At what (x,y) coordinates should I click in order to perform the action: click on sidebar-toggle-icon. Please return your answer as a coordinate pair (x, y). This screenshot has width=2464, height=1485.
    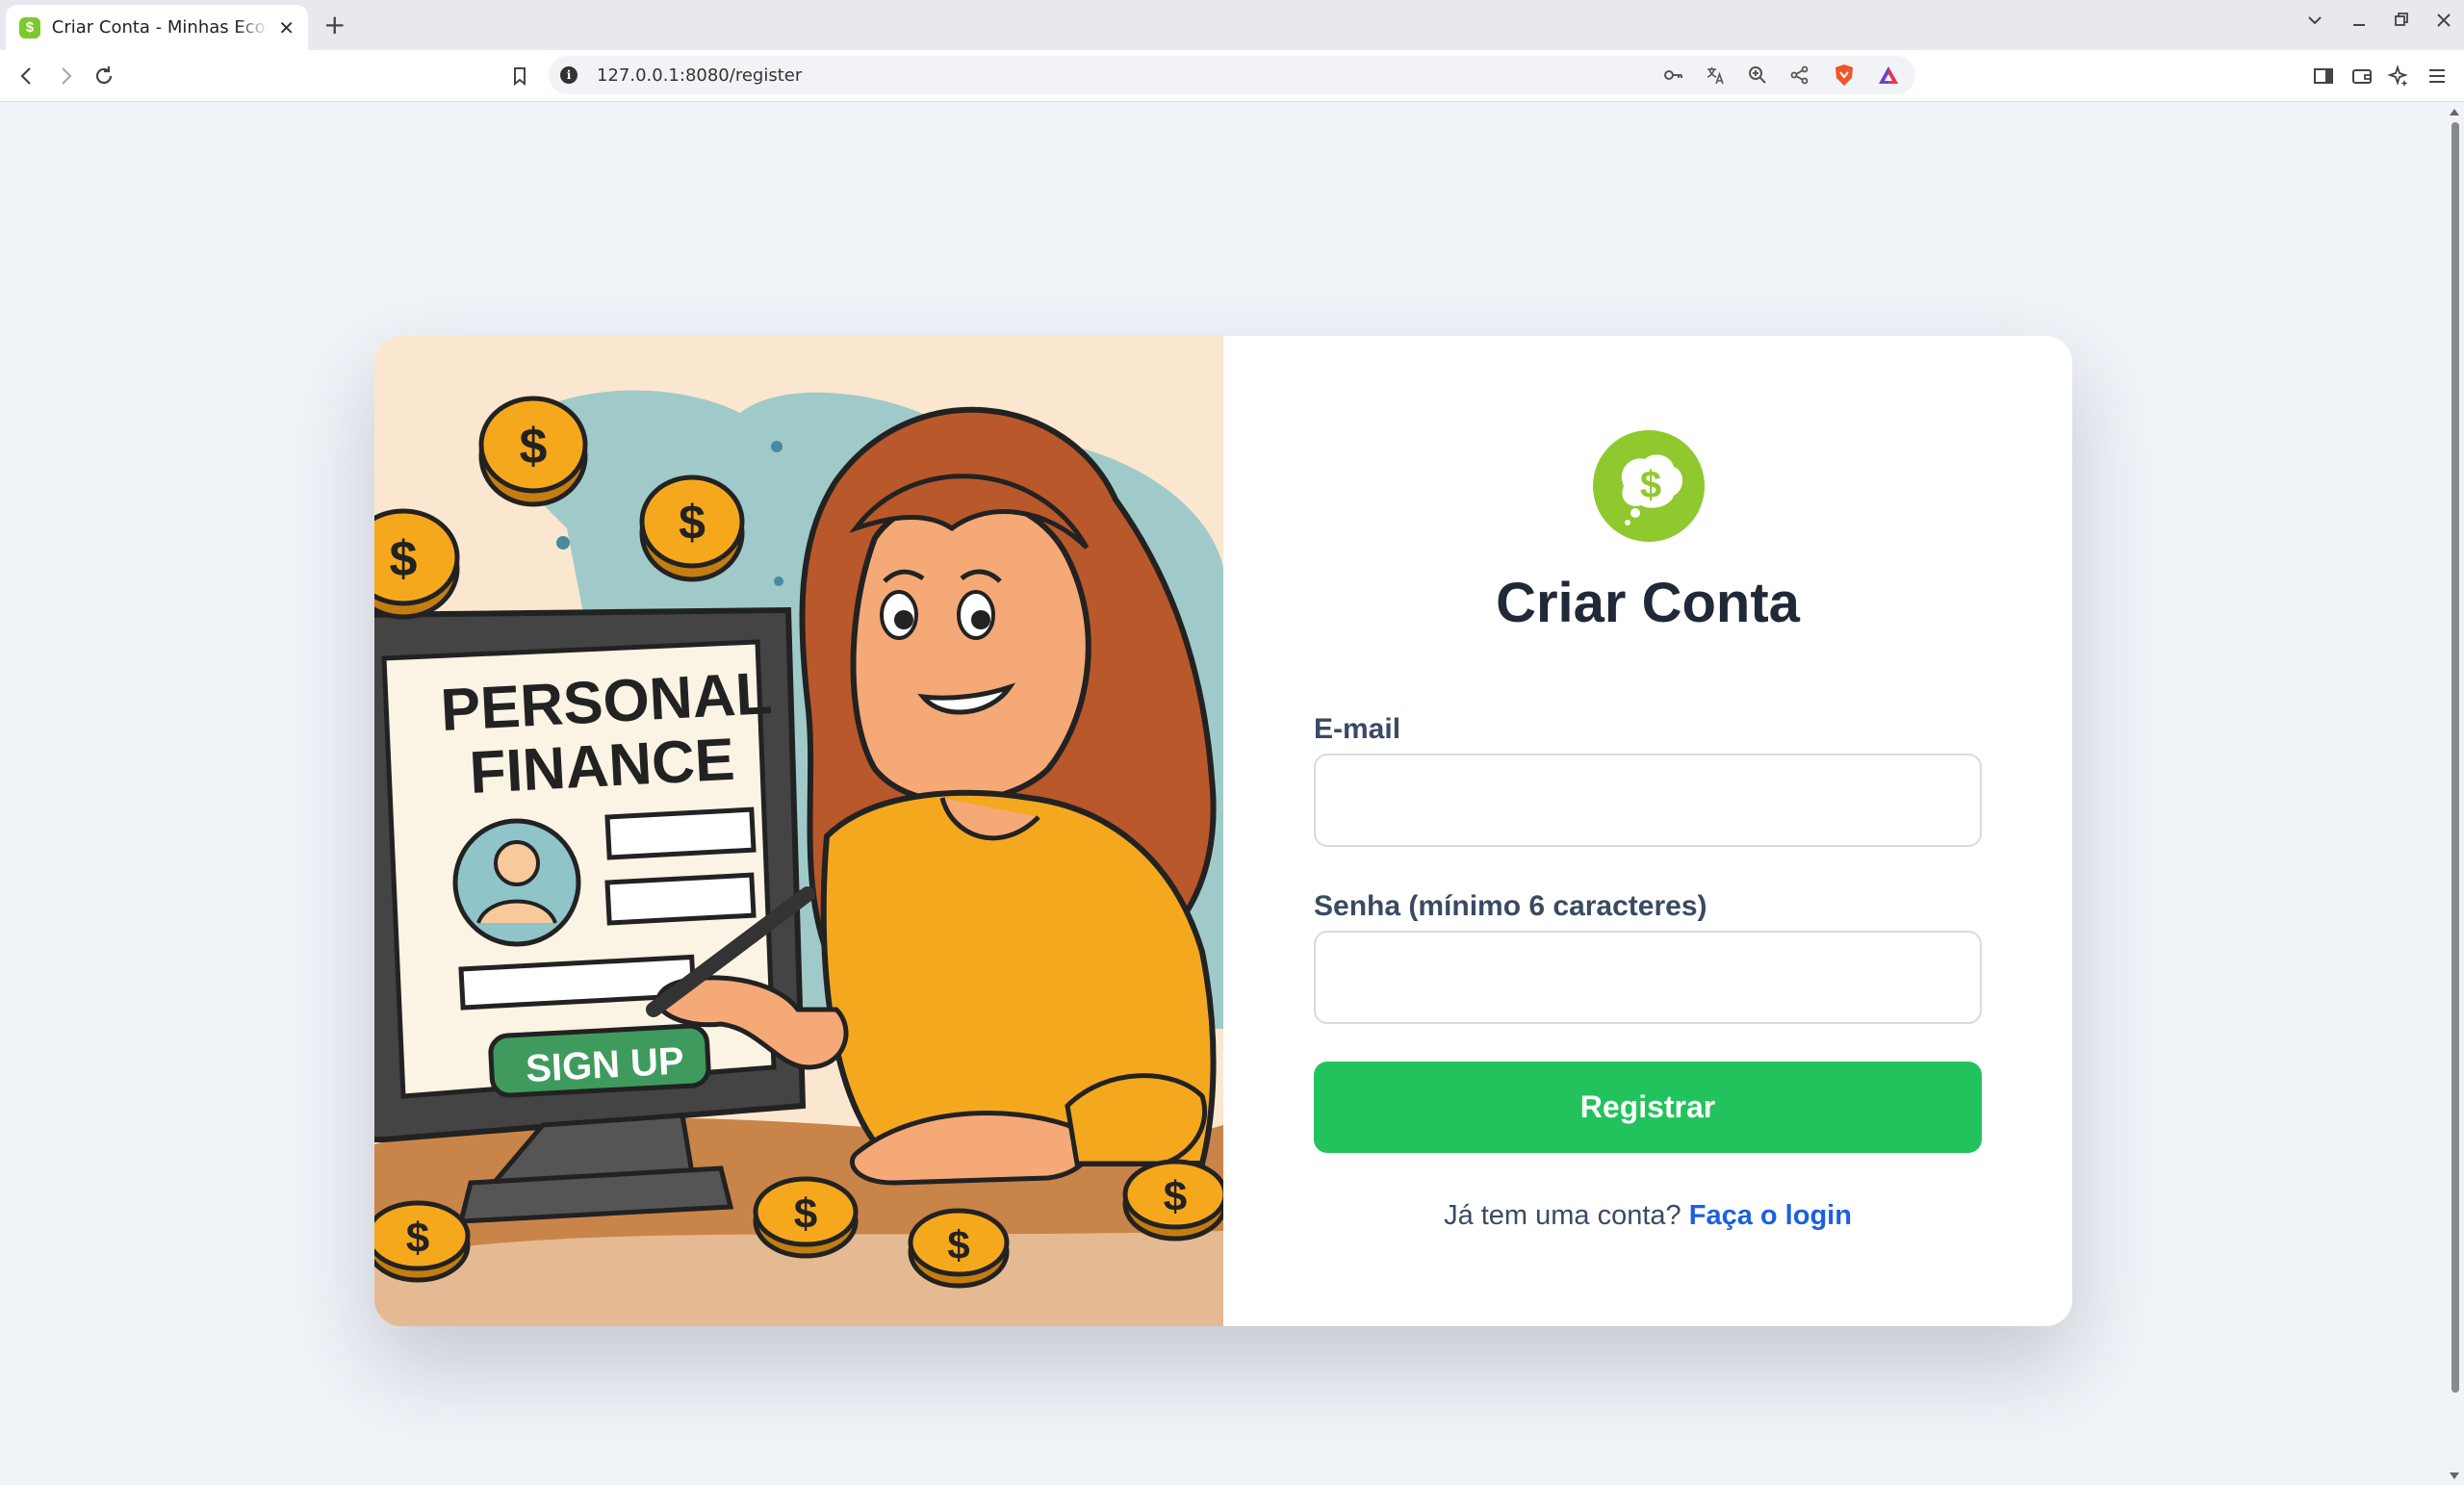
    Looking at the image, I should click on (2323, 76).